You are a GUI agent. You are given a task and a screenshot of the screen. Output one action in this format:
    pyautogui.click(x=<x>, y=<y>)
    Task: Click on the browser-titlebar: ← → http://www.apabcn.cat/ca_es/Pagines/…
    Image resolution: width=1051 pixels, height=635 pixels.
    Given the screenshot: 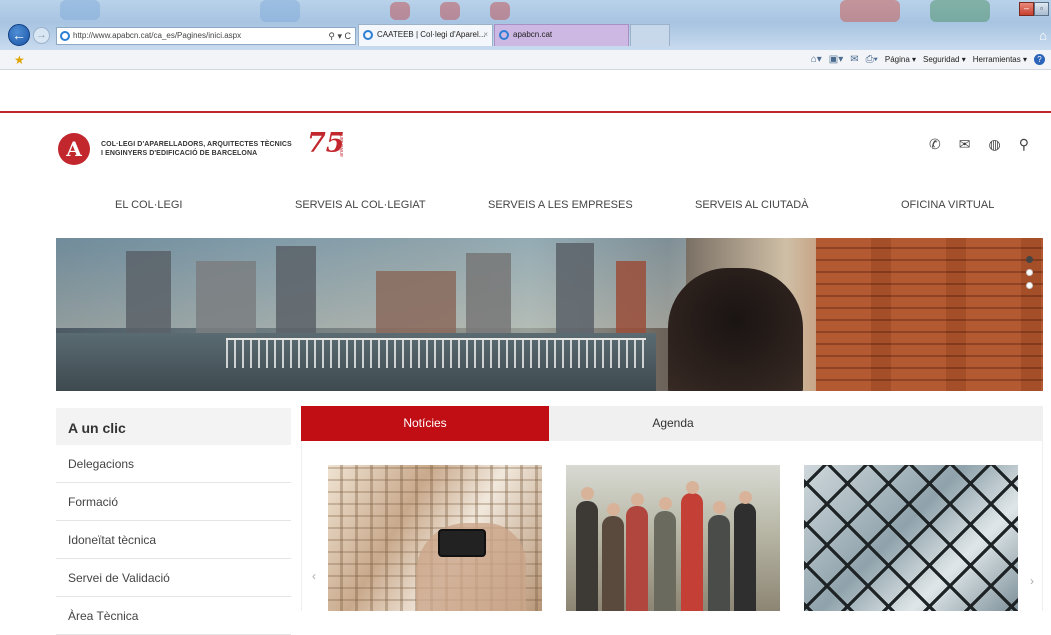 What is the action you would take?
    pyautogui.click(x=525, y=25)
    